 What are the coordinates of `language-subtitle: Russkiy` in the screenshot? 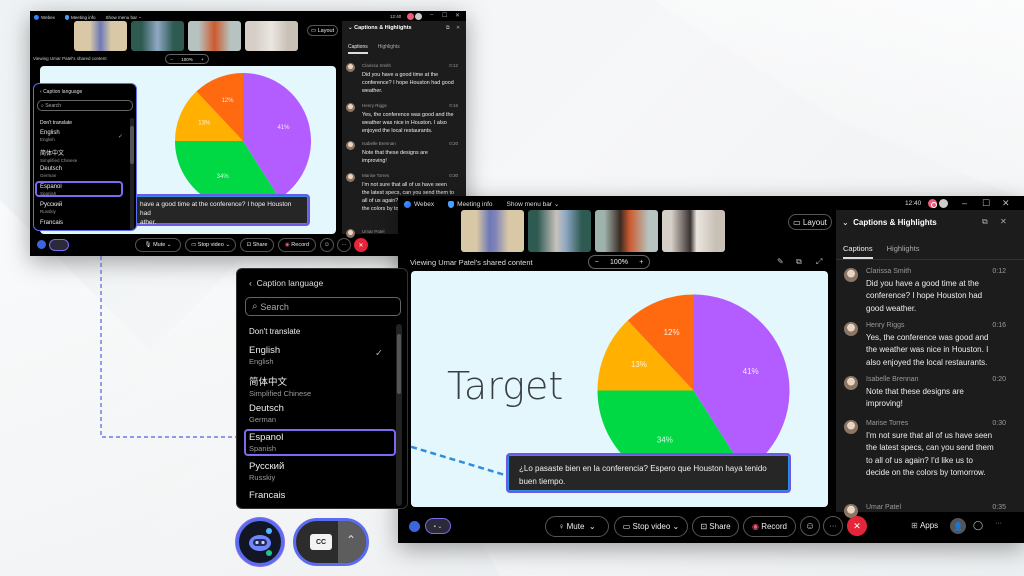 It's located at (262, 477).